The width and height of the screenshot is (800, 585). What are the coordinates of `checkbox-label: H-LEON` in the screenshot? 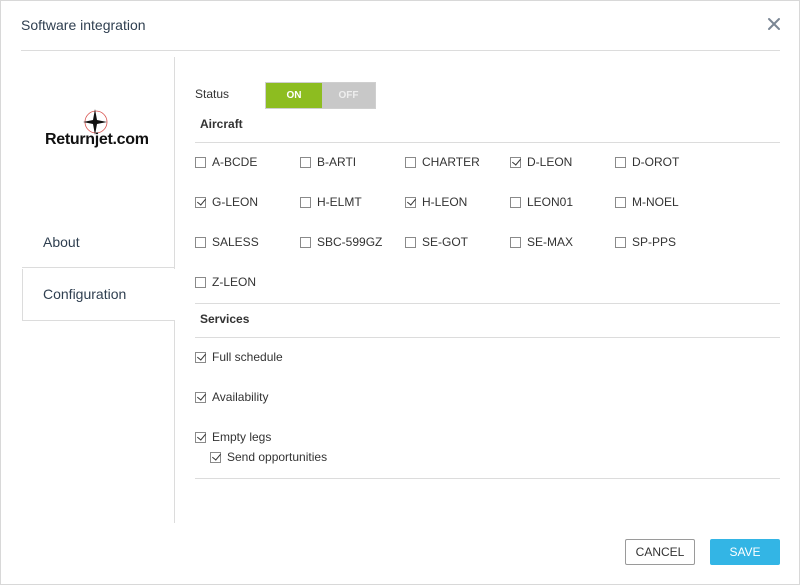 It's located at (445, 202).